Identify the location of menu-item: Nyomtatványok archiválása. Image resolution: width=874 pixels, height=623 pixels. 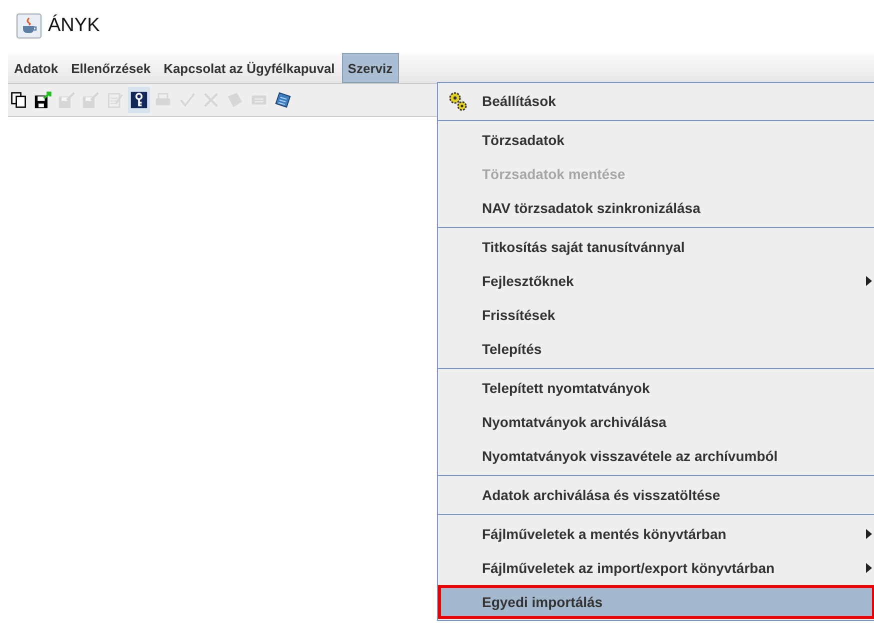
(656, 422).